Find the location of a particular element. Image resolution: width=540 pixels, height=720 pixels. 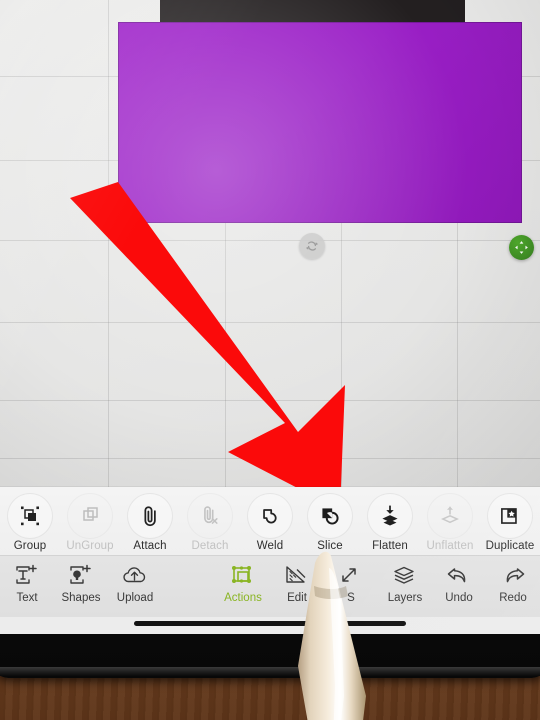

main-tool-label: Redo is located at coordinates (513, 598).